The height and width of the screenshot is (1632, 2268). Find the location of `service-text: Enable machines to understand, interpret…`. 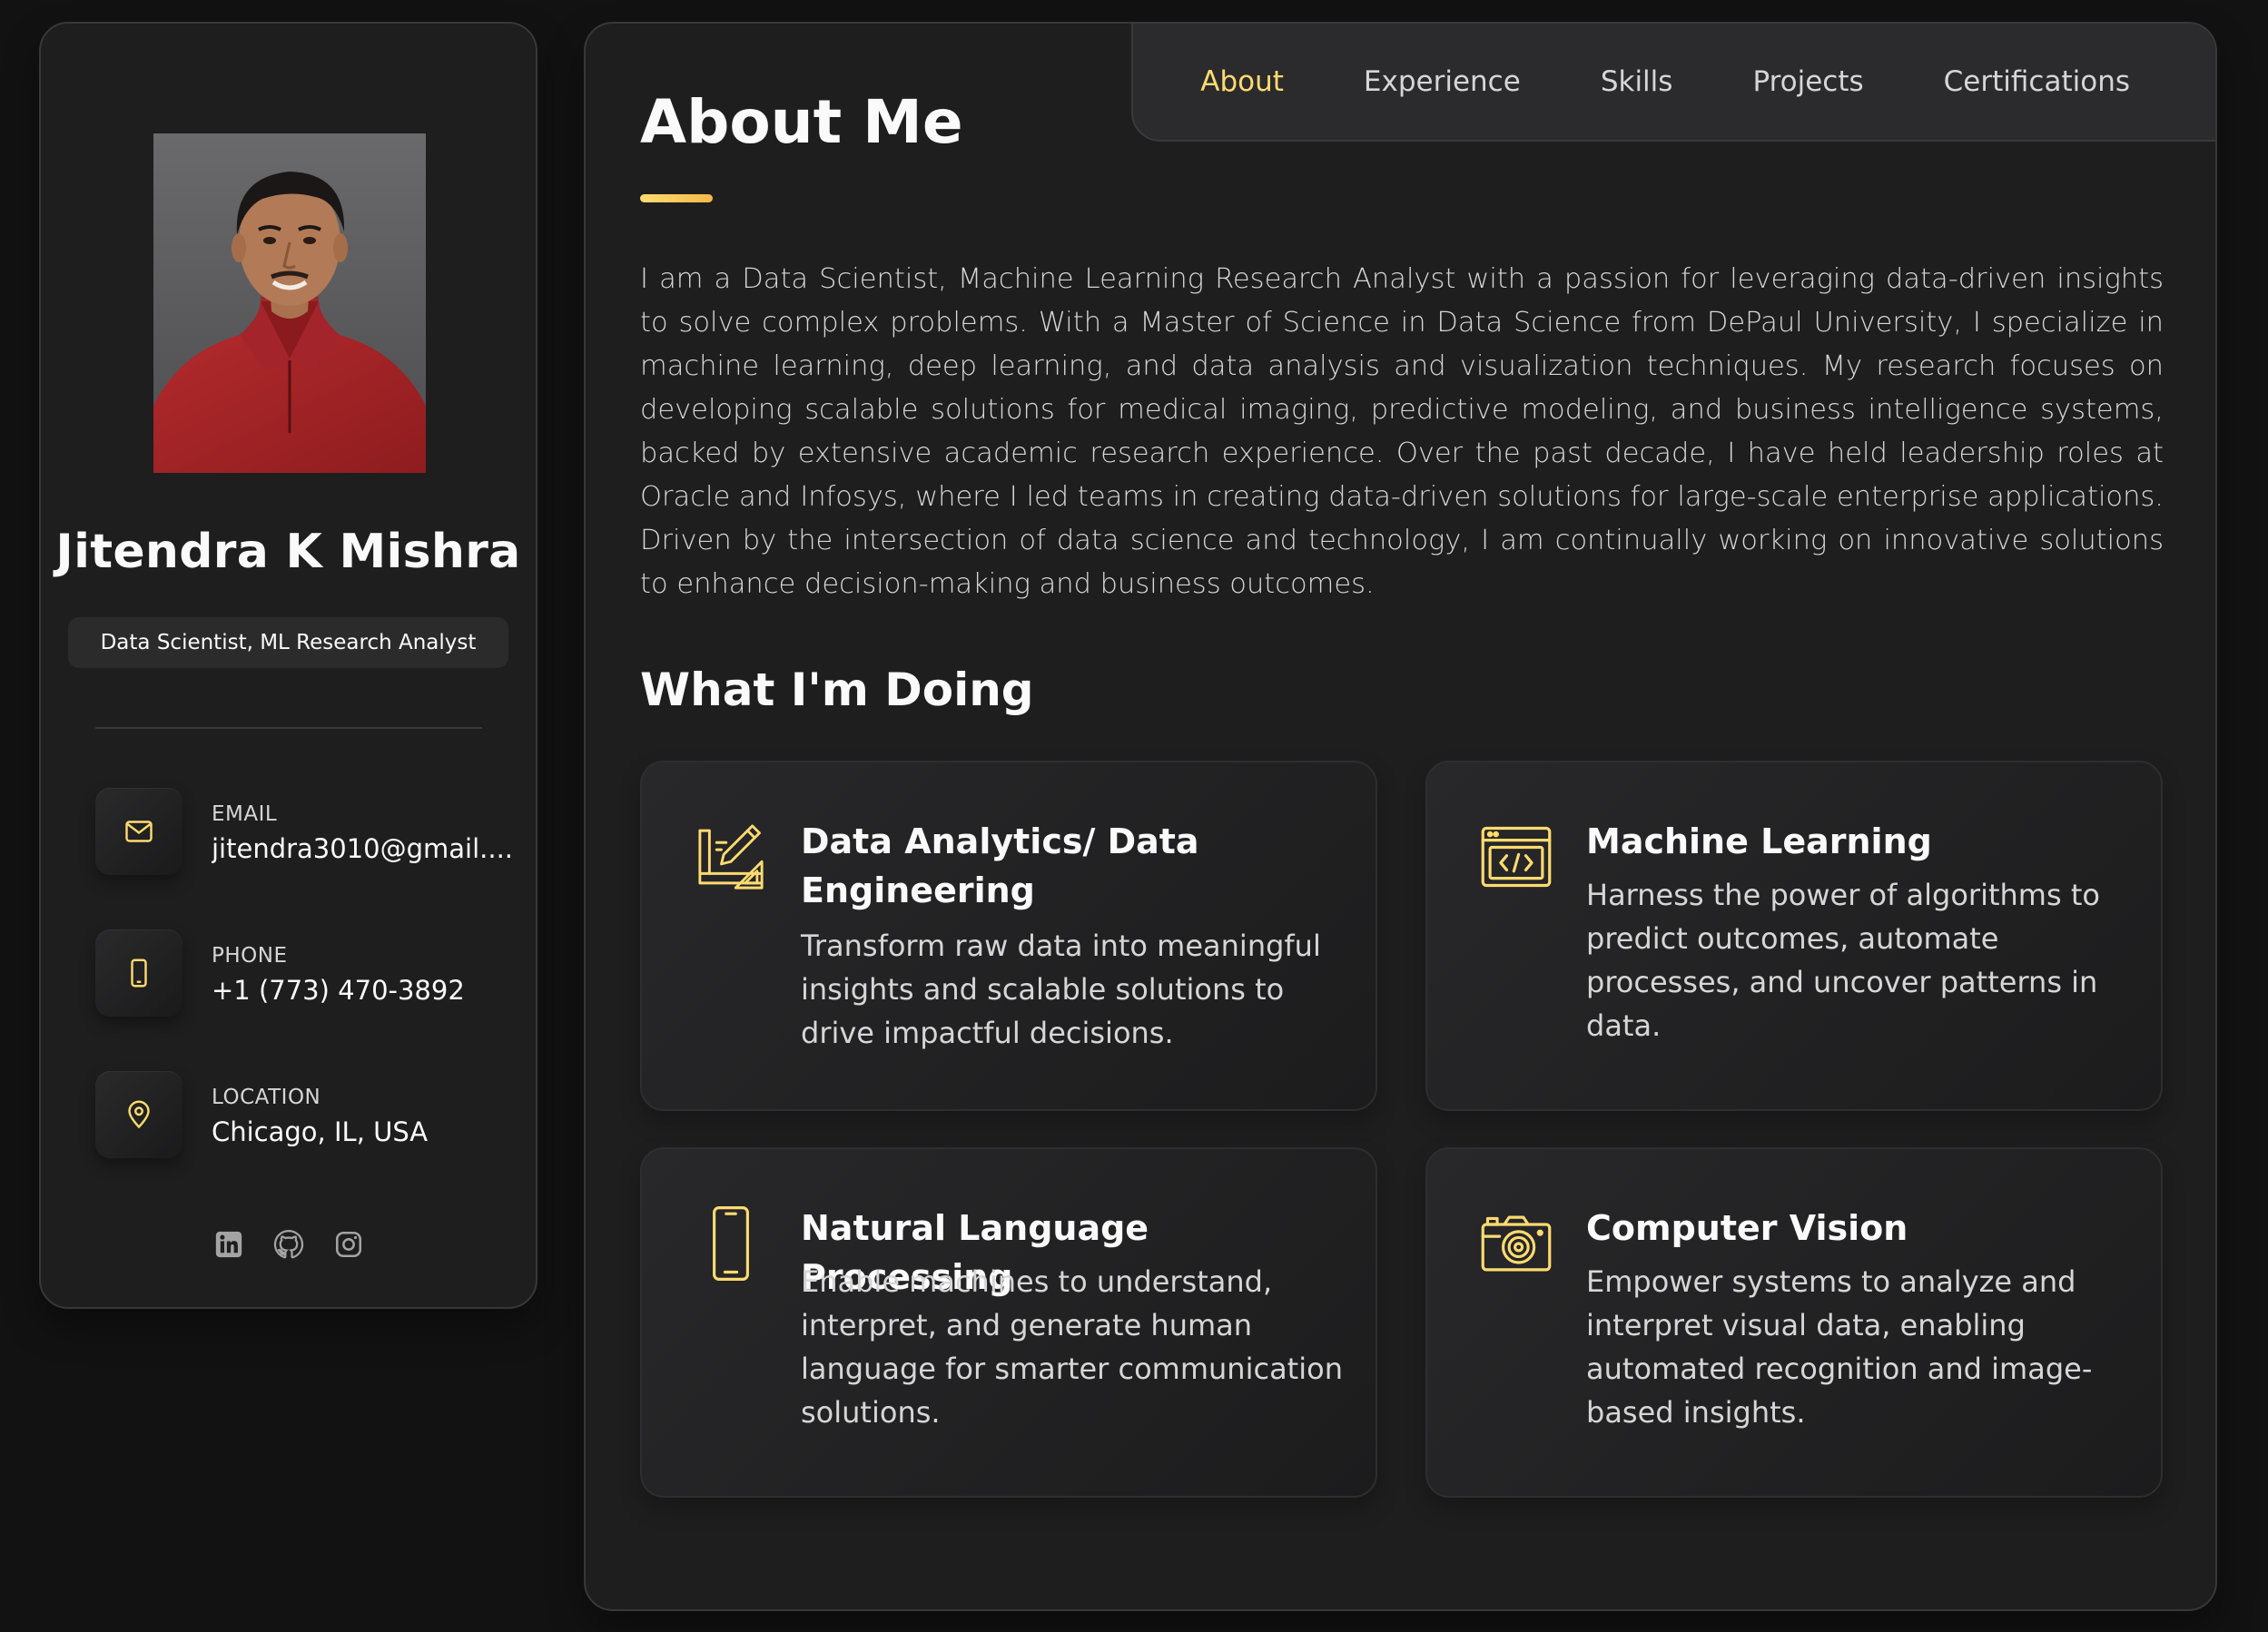

service-text: Enable machines to understand, interpret… is located at coordinates (1072, 1347).